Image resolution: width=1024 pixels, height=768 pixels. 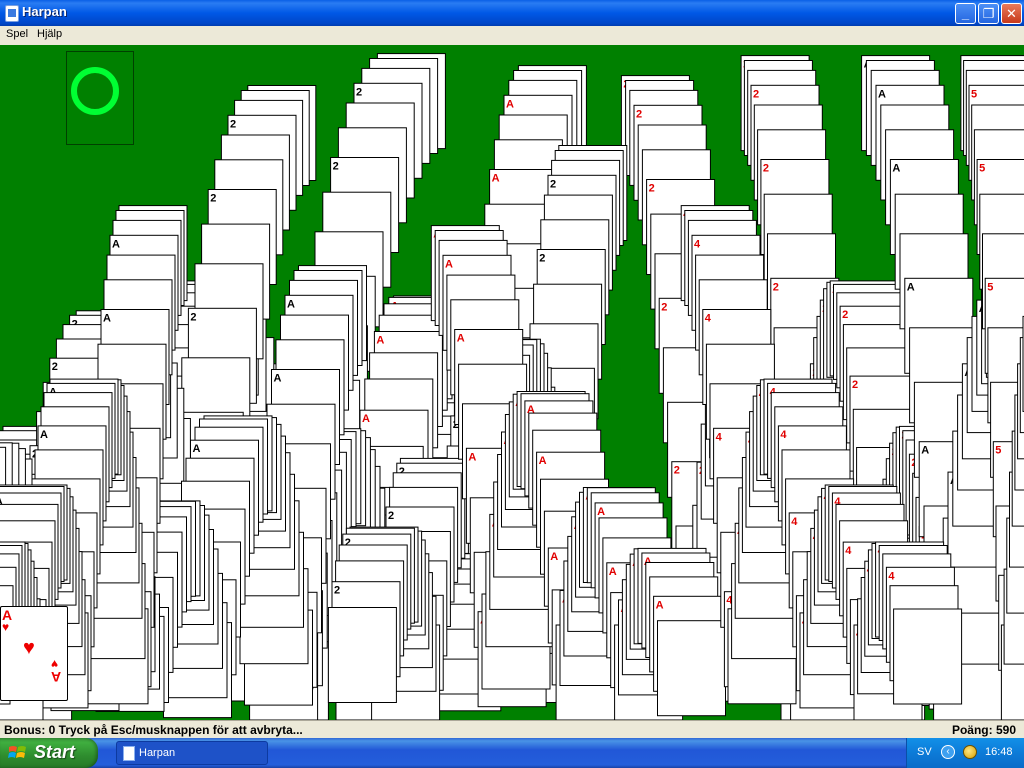 What do you see at coordinates (157, 753) in the screenshot?
I see `taskbar-item-label: Harpan` at bounding box center [157, 753].